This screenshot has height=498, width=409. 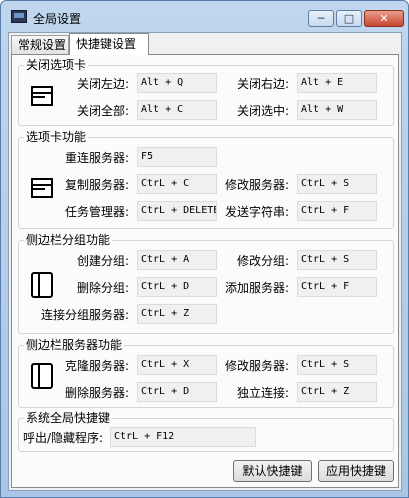 What do you see at coordinates (102, 111) in the screenshot?
I see `label-close-all: 关闭全部:` at bounding box center [102, 111].